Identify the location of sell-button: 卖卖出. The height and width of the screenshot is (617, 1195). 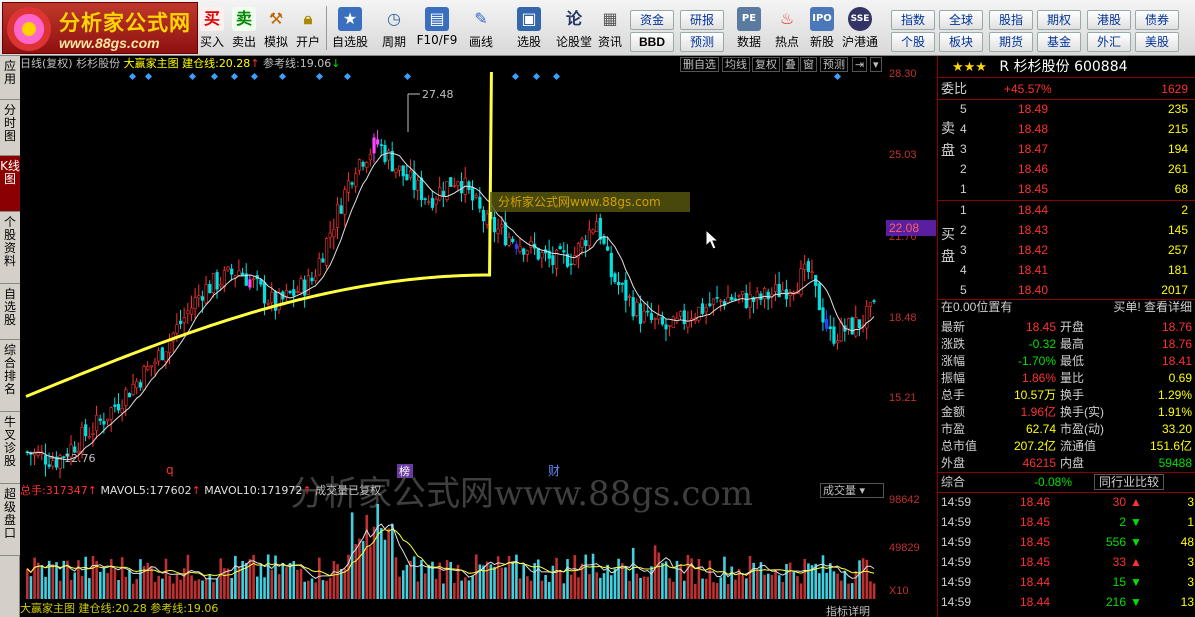
(244, 28).